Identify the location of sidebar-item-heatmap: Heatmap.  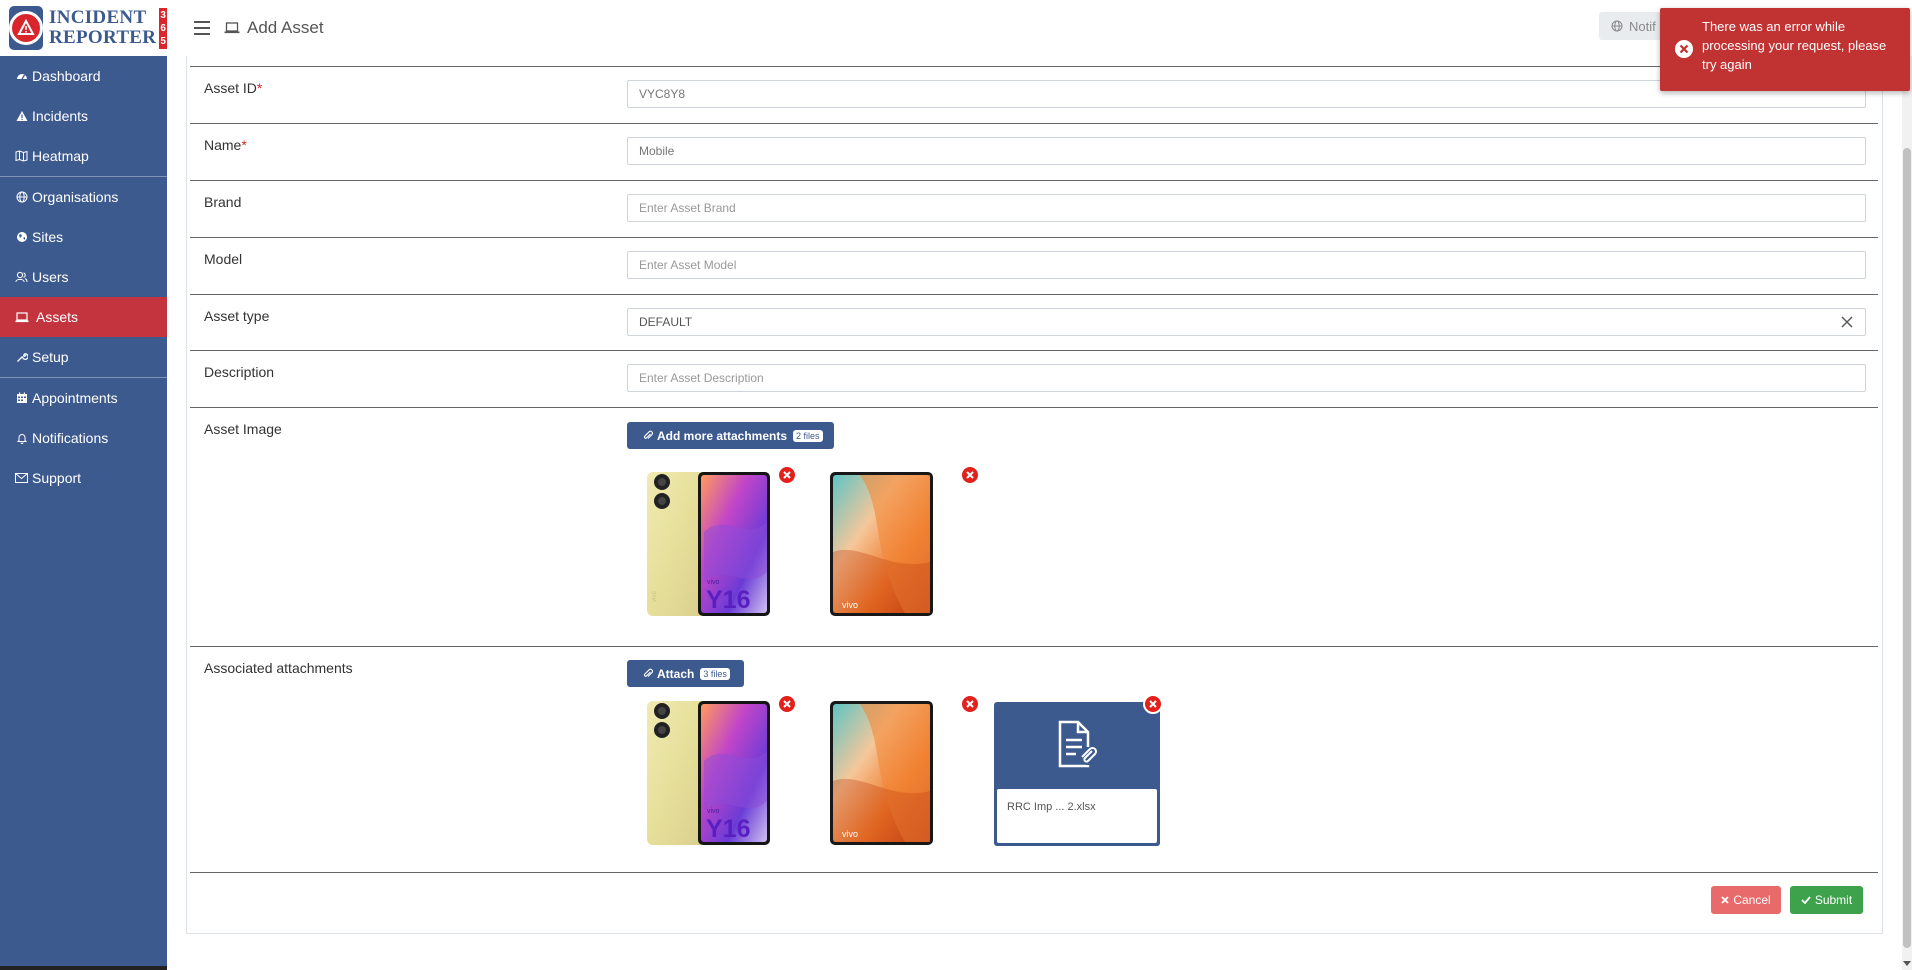
(83, 156).